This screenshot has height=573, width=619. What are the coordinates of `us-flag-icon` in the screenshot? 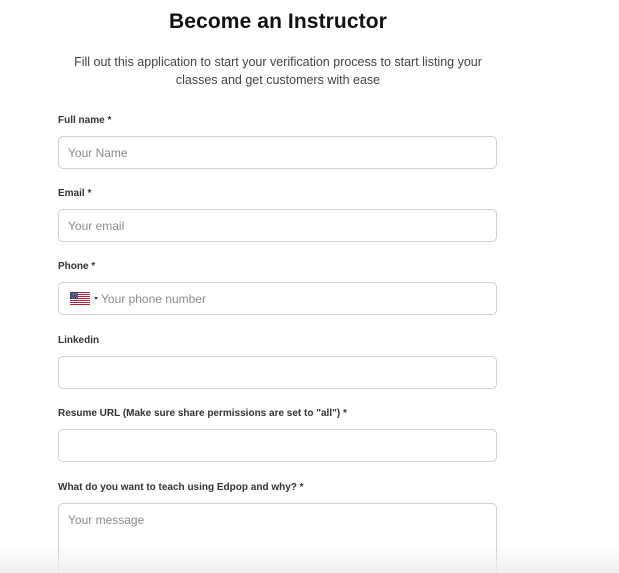 It's located at (80, 298).